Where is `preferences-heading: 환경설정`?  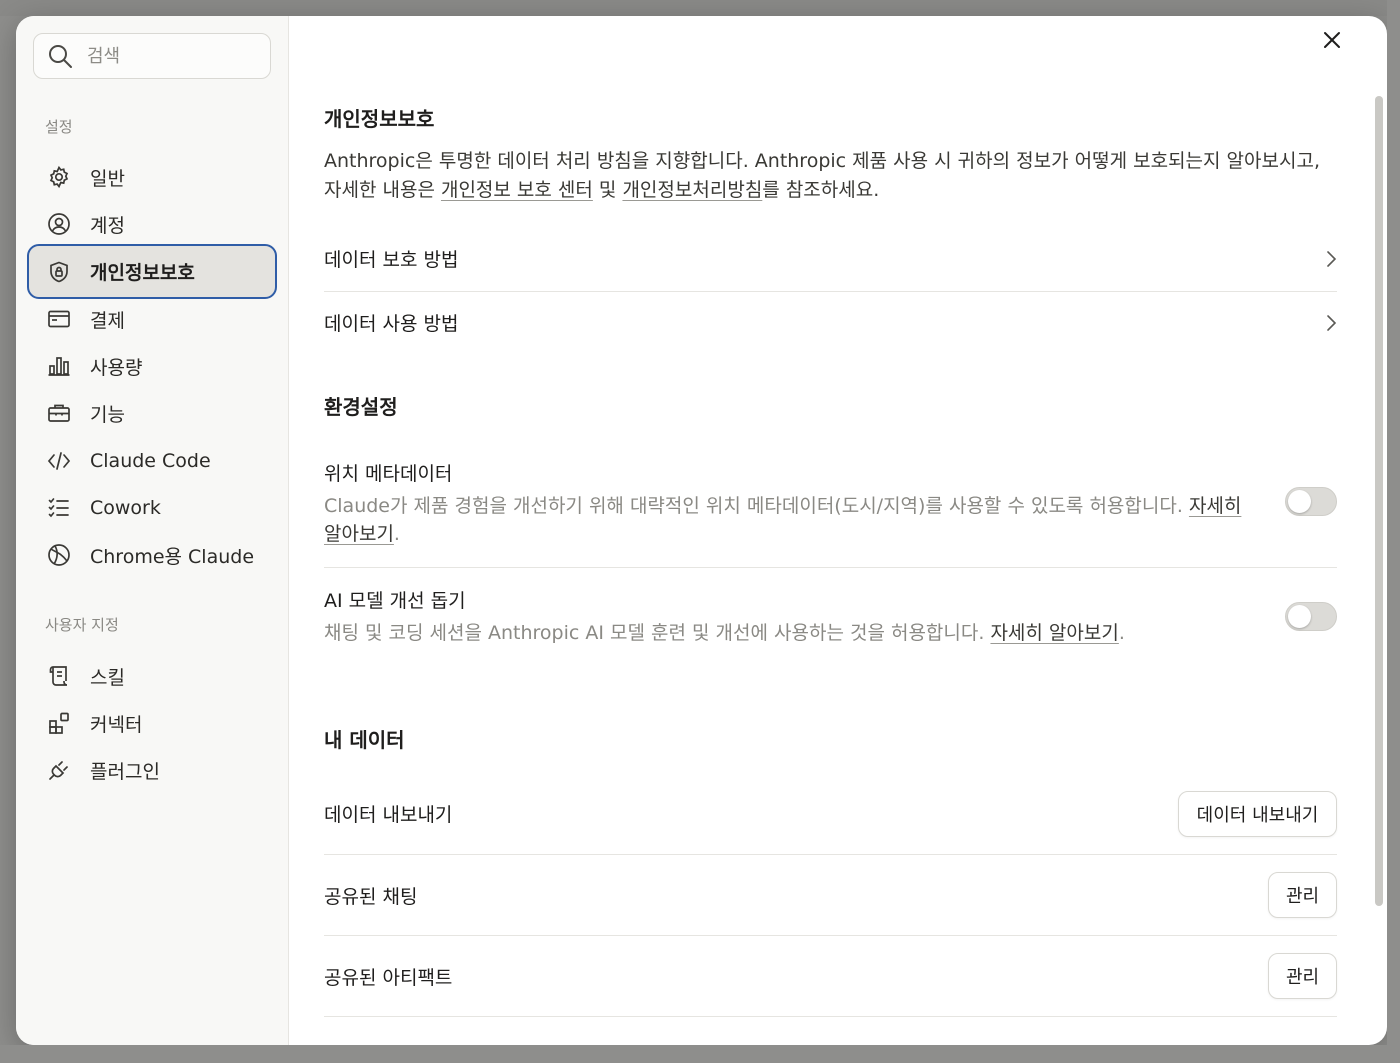 preferences-heading: 환경설정 is located at coordinates (361, 407).